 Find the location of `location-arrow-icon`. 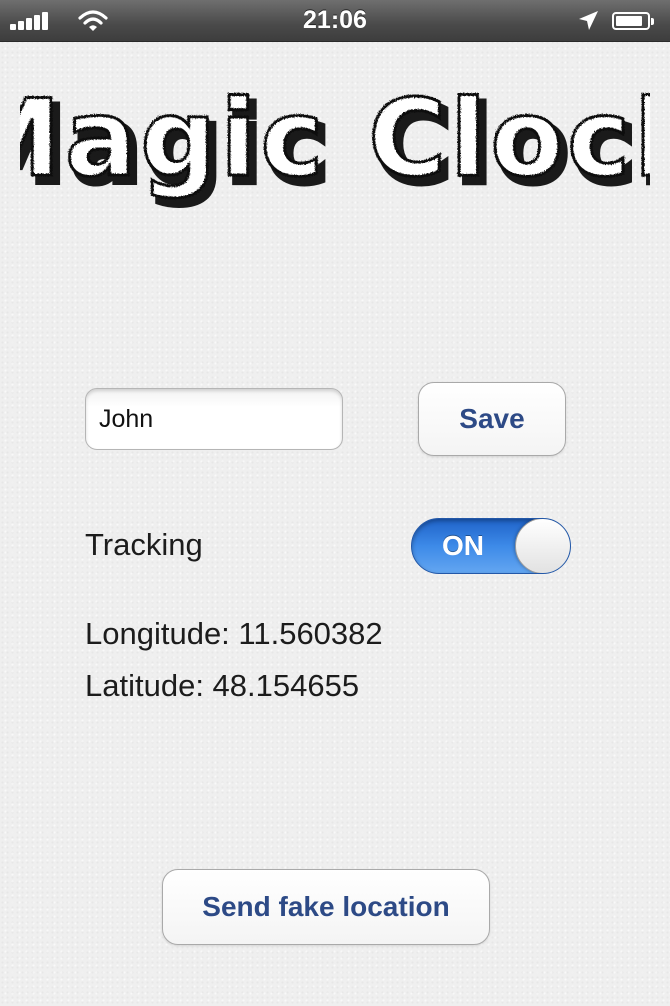

location-arrow-icon is located at coordinates (588, 20).